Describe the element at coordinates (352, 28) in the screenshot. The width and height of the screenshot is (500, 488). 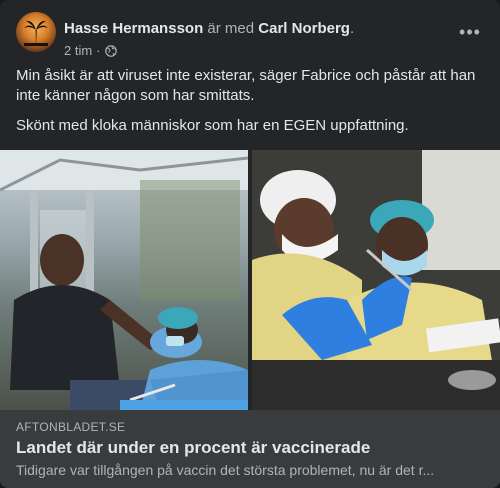
I see `tagged-suffix: .` at that location.